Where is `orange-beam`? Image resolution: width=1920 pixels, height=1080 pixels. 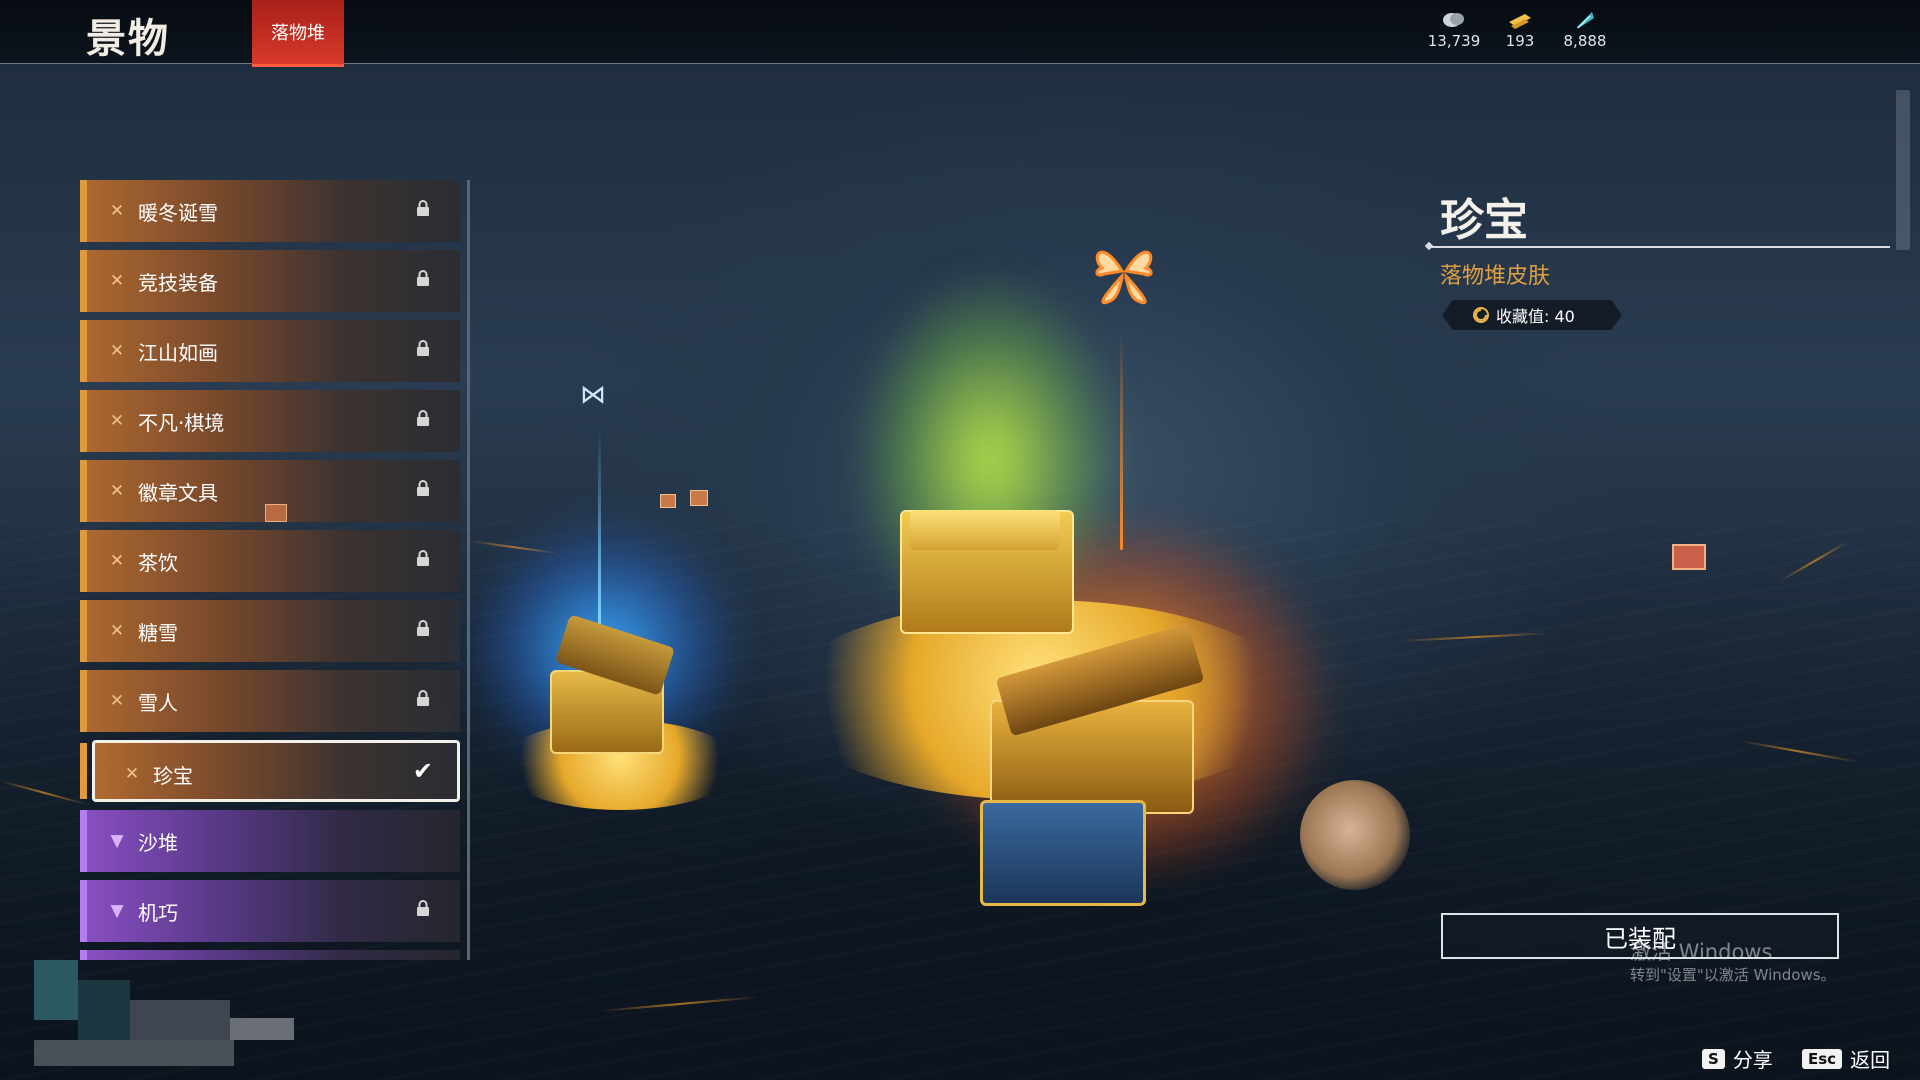
orange-beam is located at coordinates (1121, 440).